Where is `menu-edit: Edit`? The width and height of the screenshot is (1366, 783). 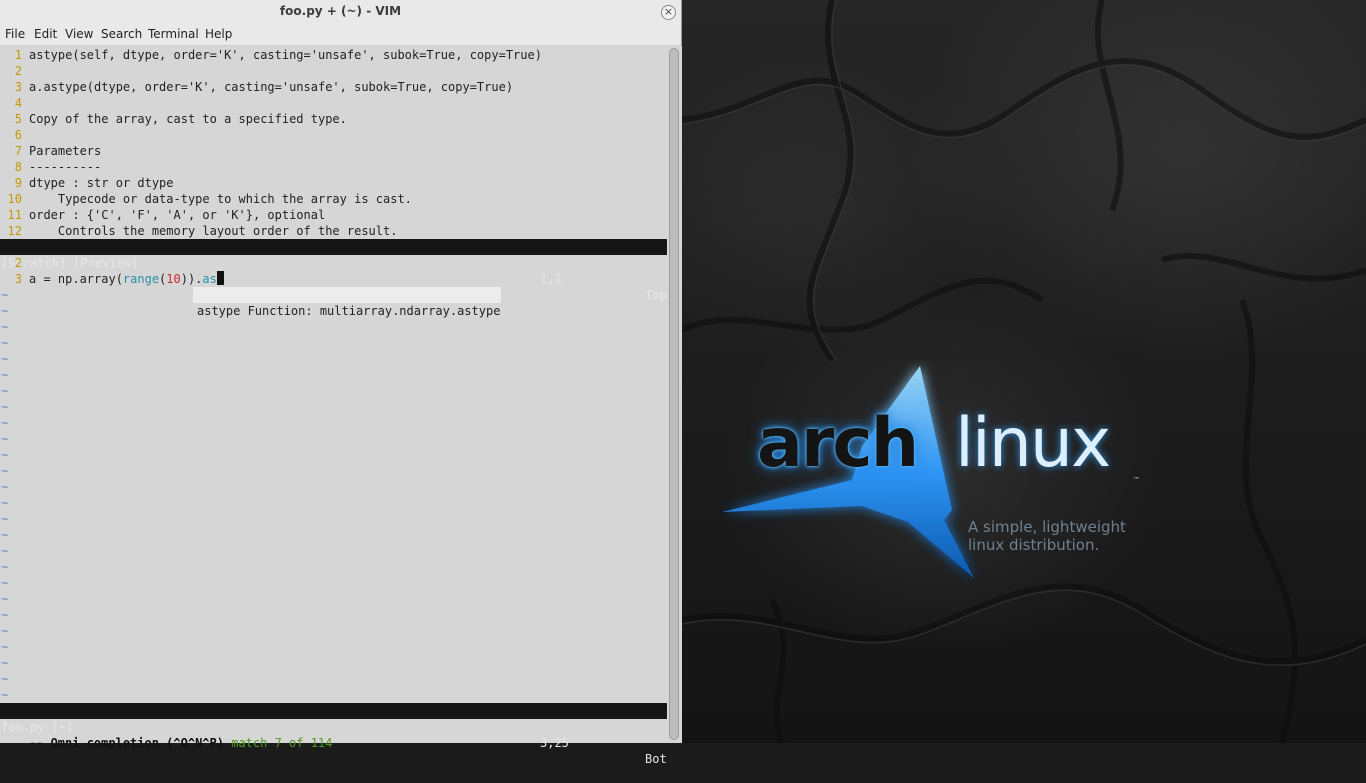 menu-edit: Edit is located at coordinates (45, 34).